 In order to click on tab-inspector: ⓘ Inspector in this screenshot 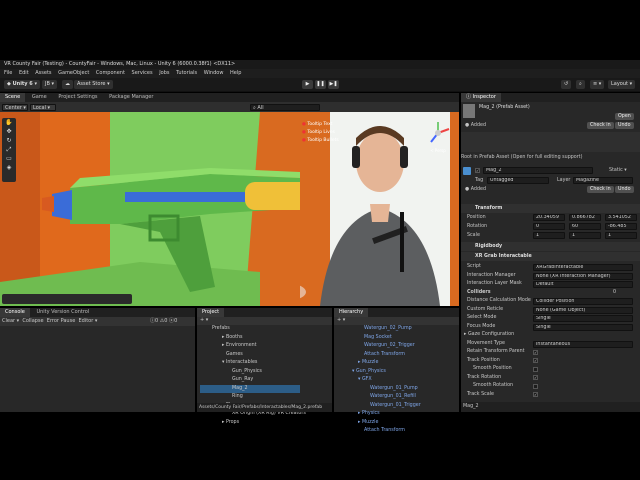, I will do `click(481, 97)`.